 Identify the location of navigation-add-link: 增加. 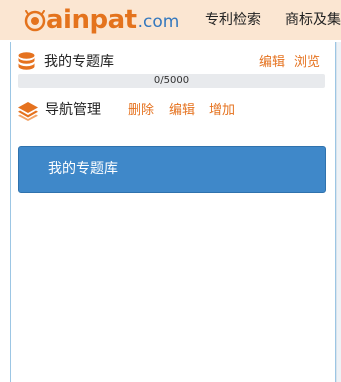
(222, 111).